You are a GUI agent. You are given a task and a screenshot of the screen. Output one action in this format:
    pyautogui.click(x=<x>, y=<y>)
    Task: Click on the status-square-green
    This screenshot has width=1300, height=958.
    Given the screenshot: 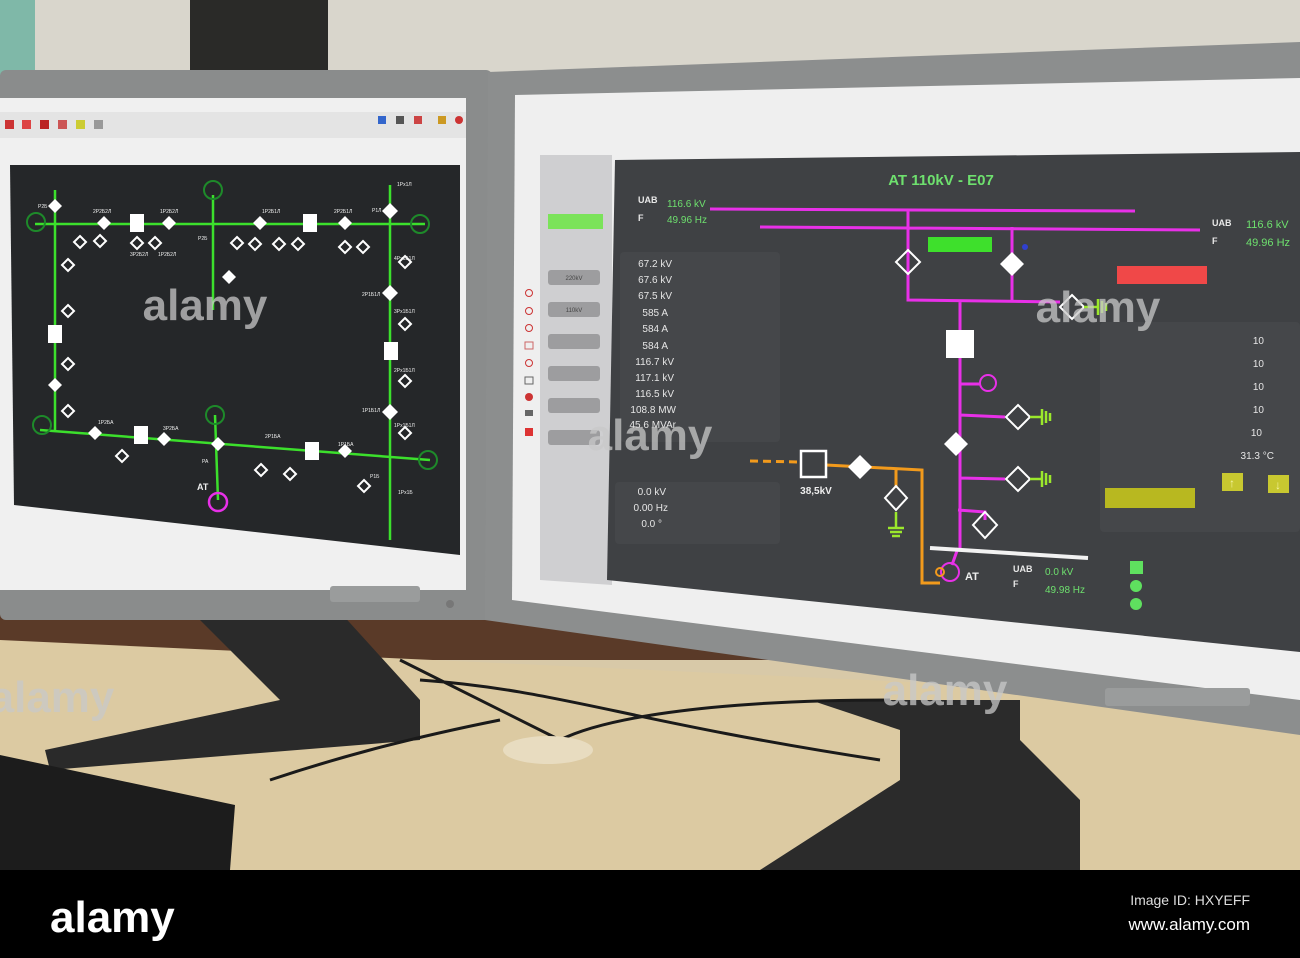 What is the action you would take?
    pyautogui.click(x=1136, y=567)
    